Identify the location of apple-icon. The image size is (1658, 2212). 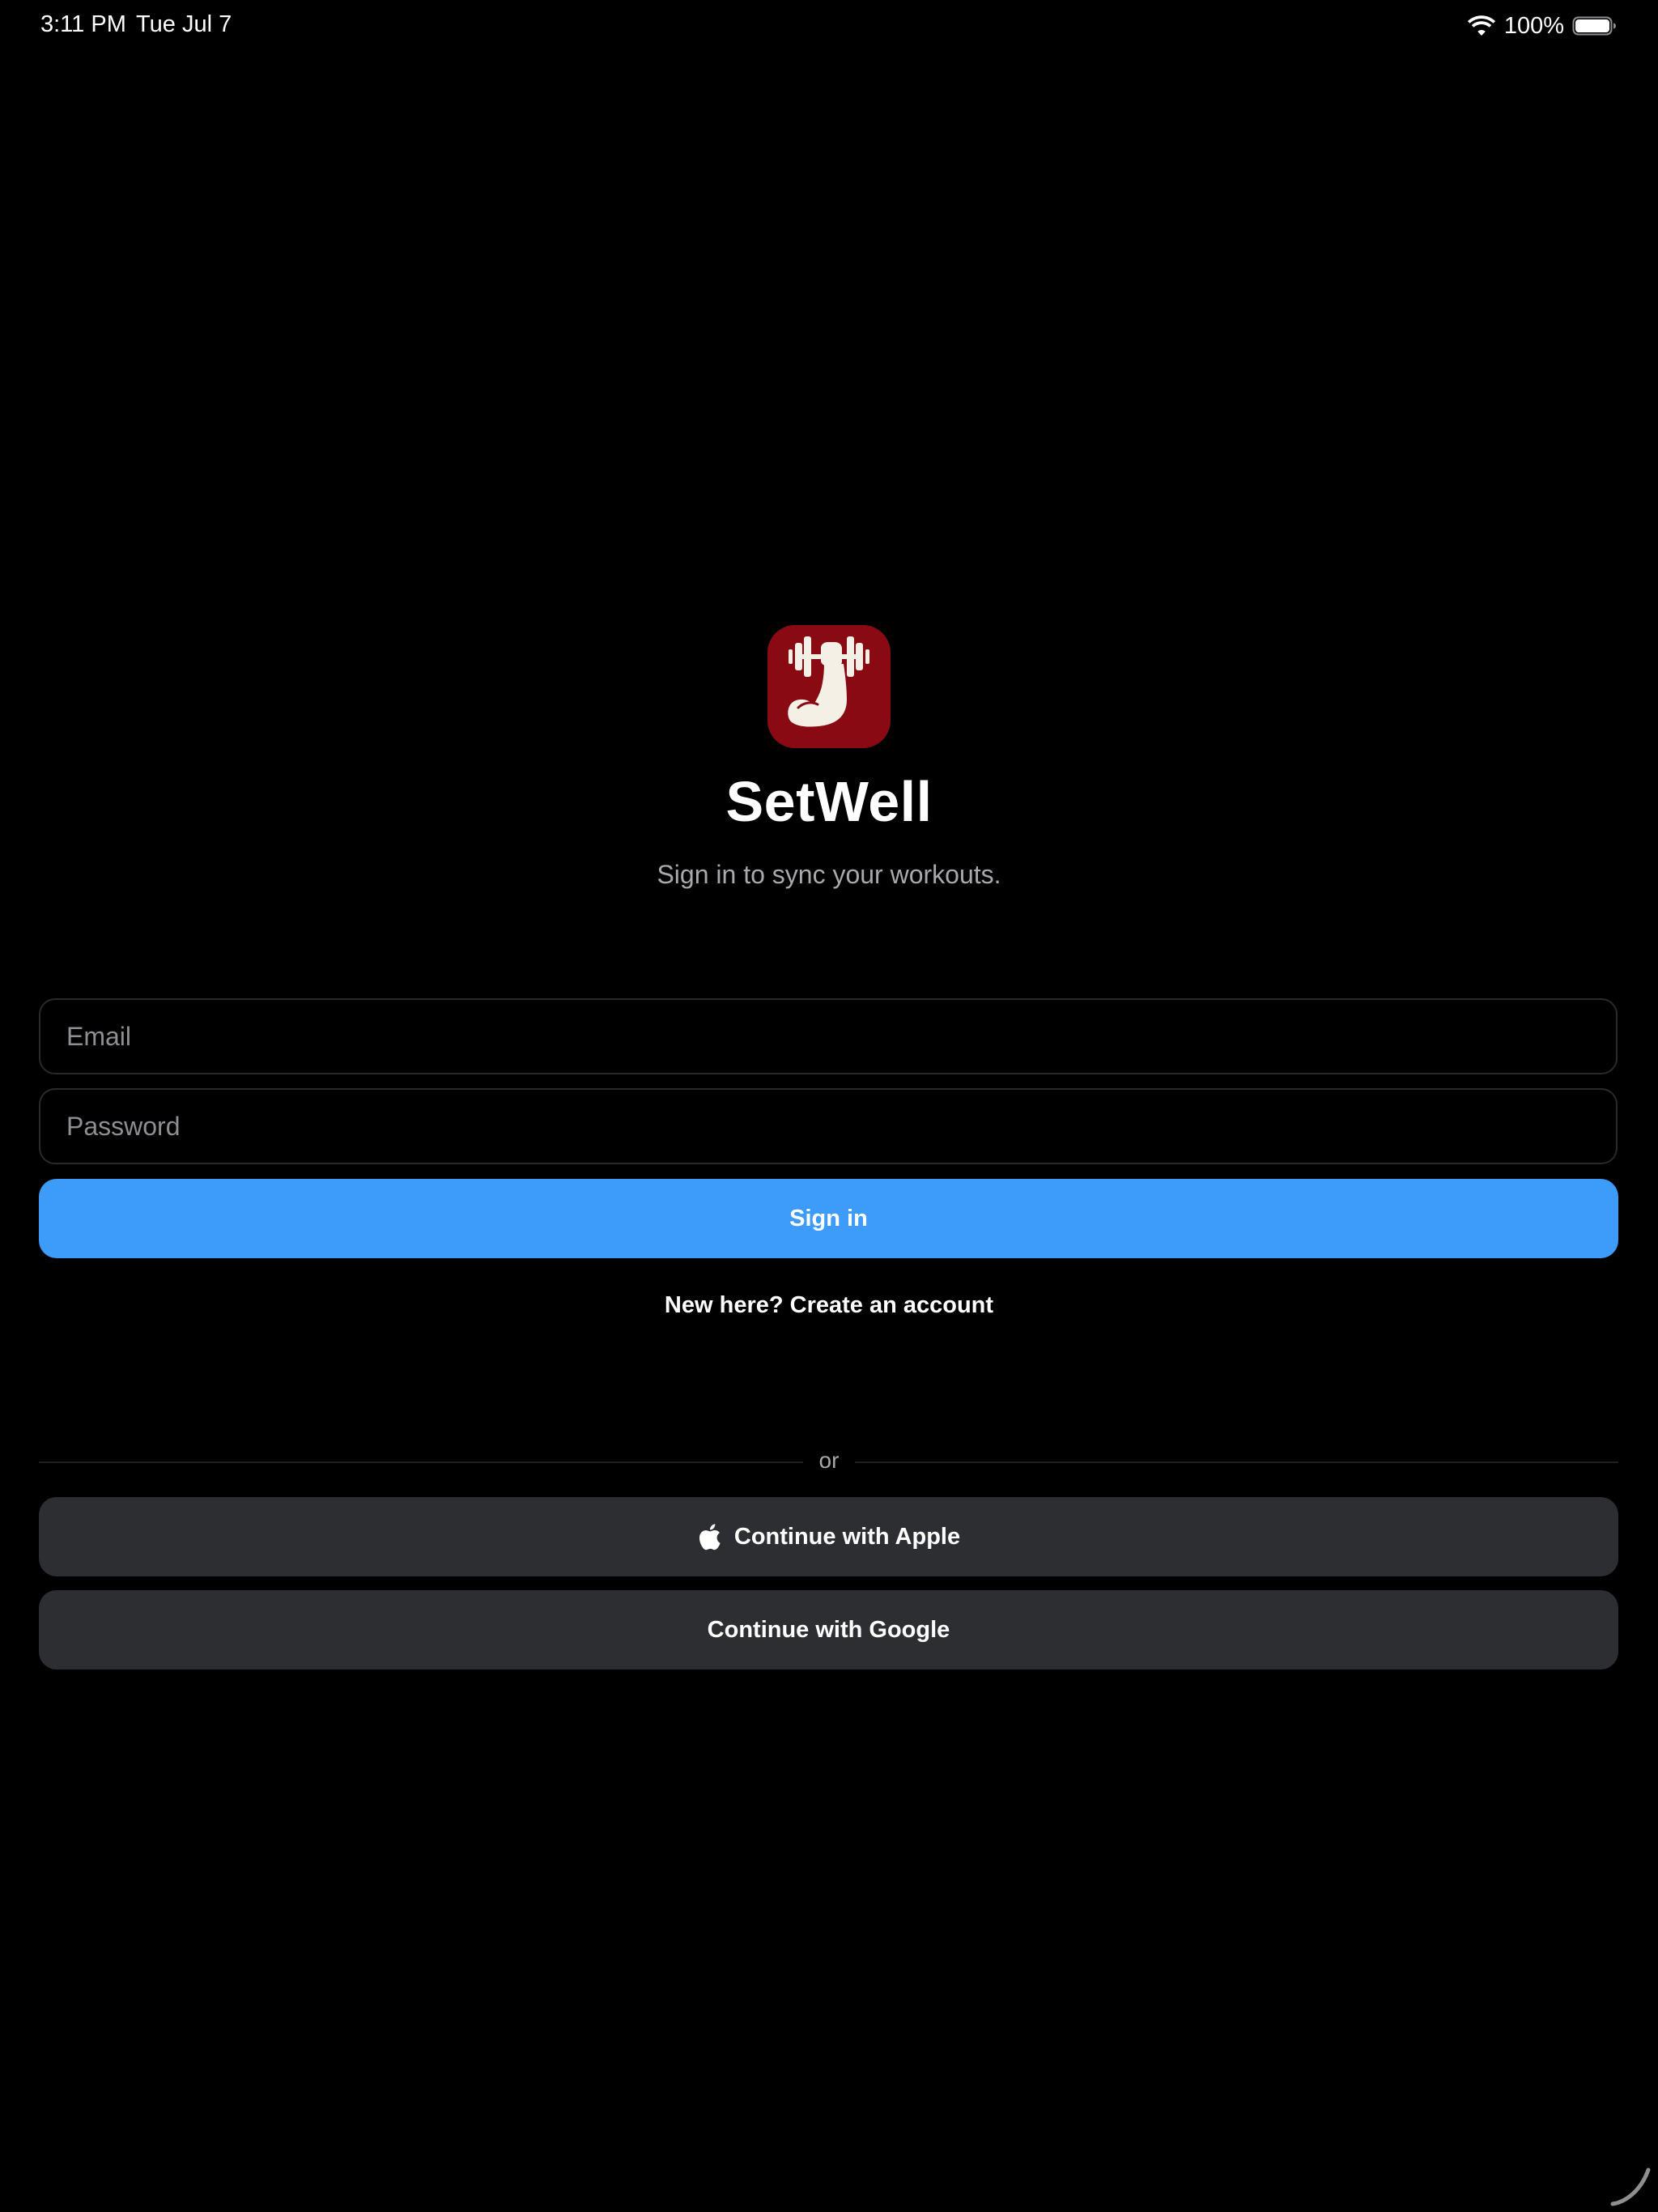
(710, 1538).